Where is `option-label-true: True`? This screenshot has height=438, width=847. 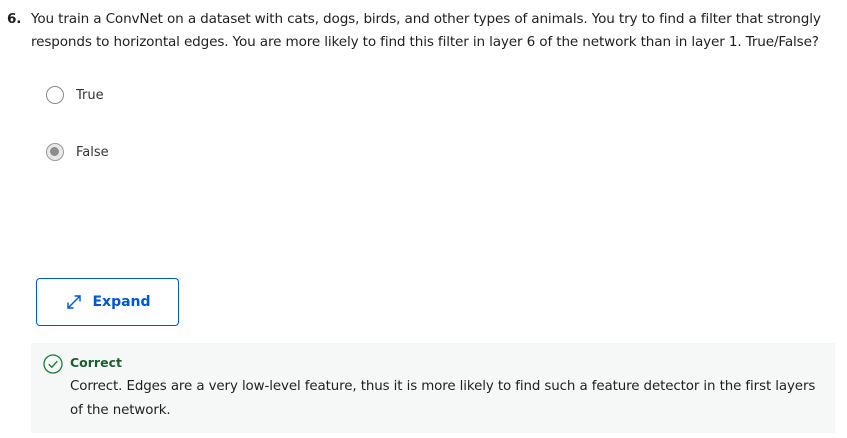 option-label-true: True is located at coordinates (90, 95).